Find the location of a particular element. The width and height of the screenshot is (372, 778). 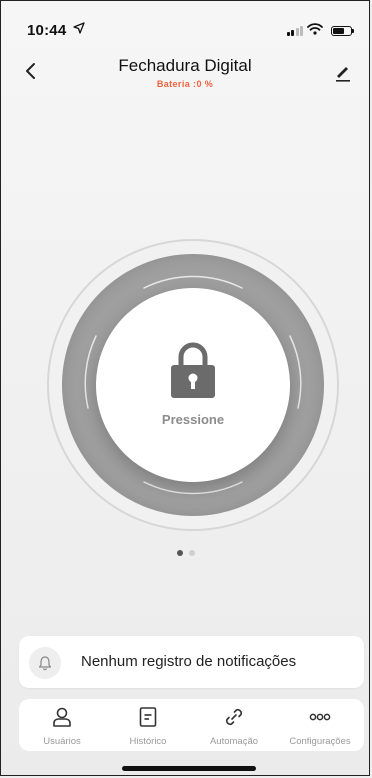

signal-icon is located at coordinates (294, 31).